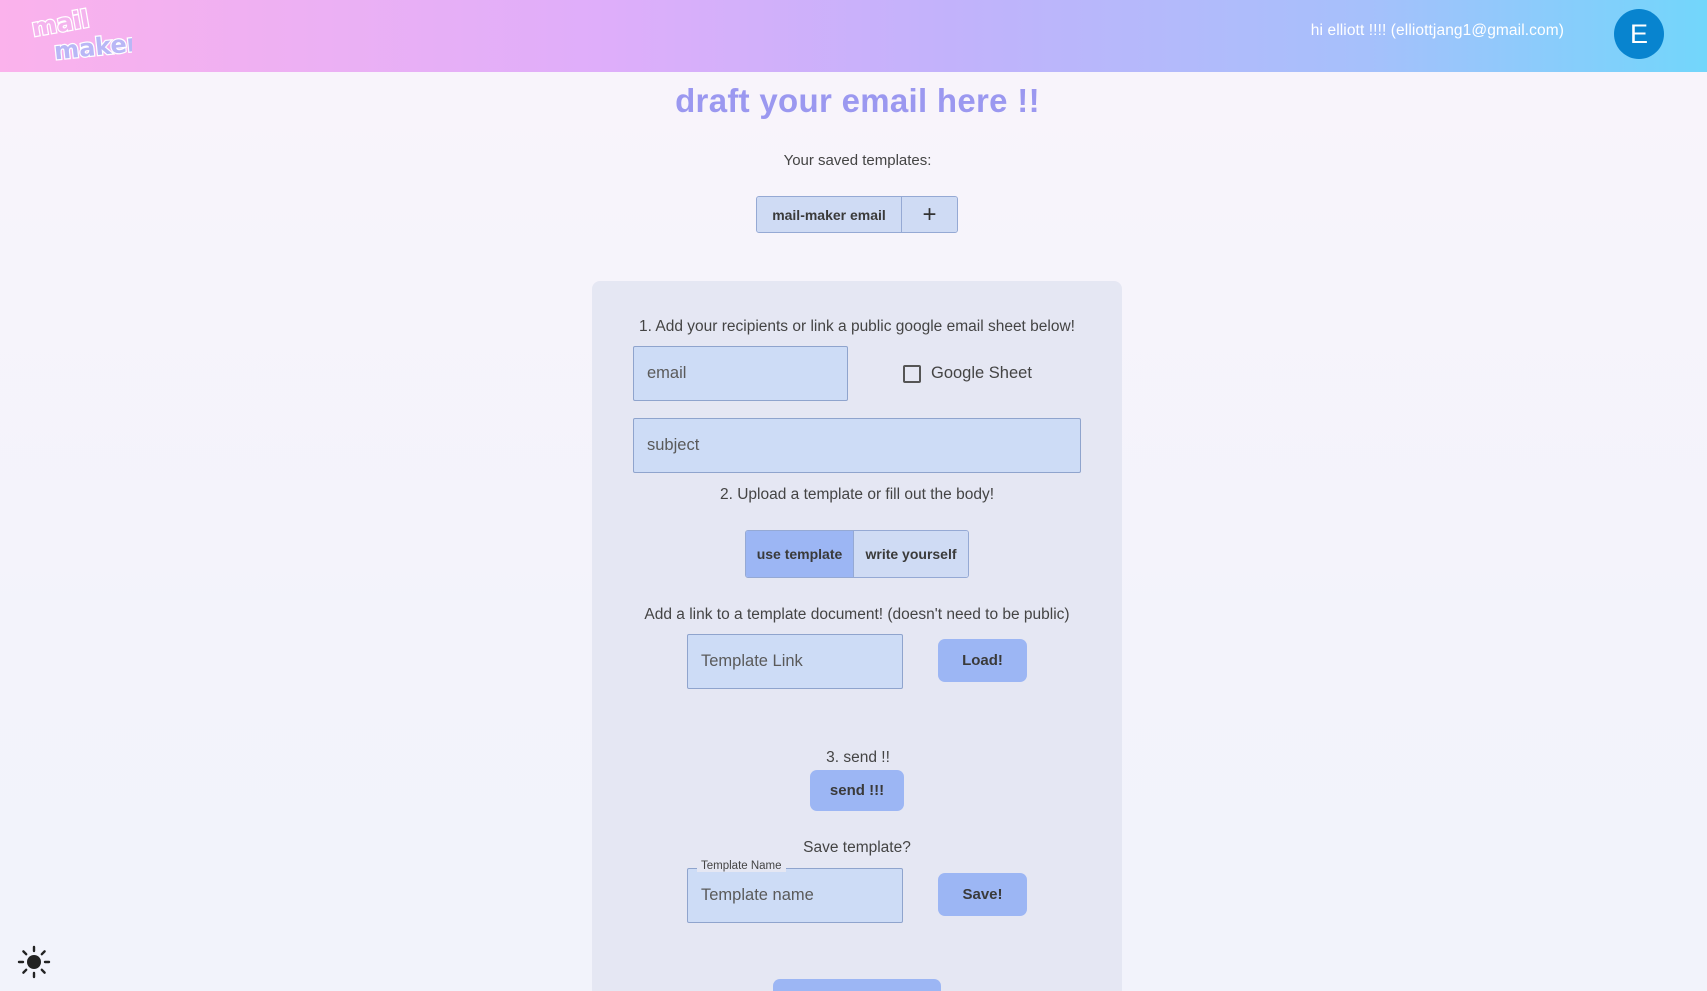 The image size is (1707, 991). Describe the element at coordinates (795, 661) in the screenshot. I see `template-link-input: Template Link` at that location.